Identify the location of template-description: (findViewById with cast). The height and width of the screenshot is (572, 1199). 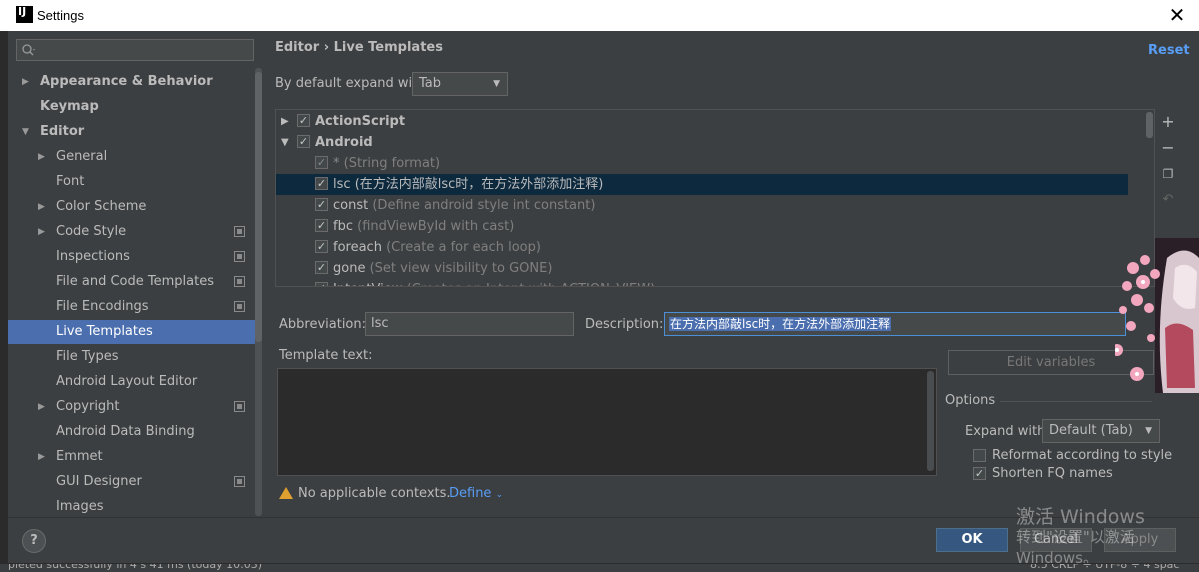
(436, 226).